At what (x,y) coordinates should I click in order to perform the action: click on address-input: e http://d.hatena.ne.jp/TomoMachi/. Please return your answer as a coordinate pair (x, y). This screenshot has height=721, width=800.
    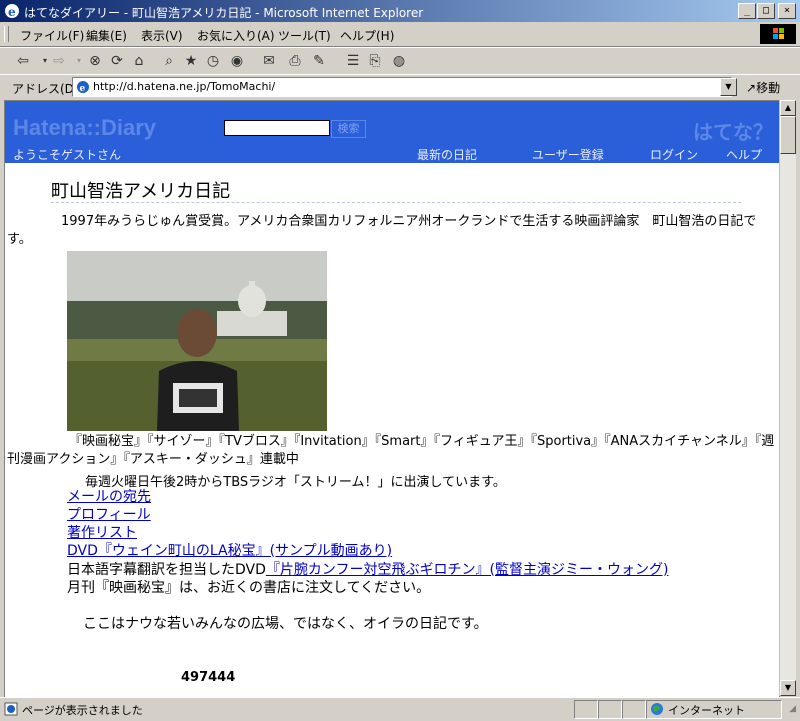
    Looking at the image, I should click on (402, 87).